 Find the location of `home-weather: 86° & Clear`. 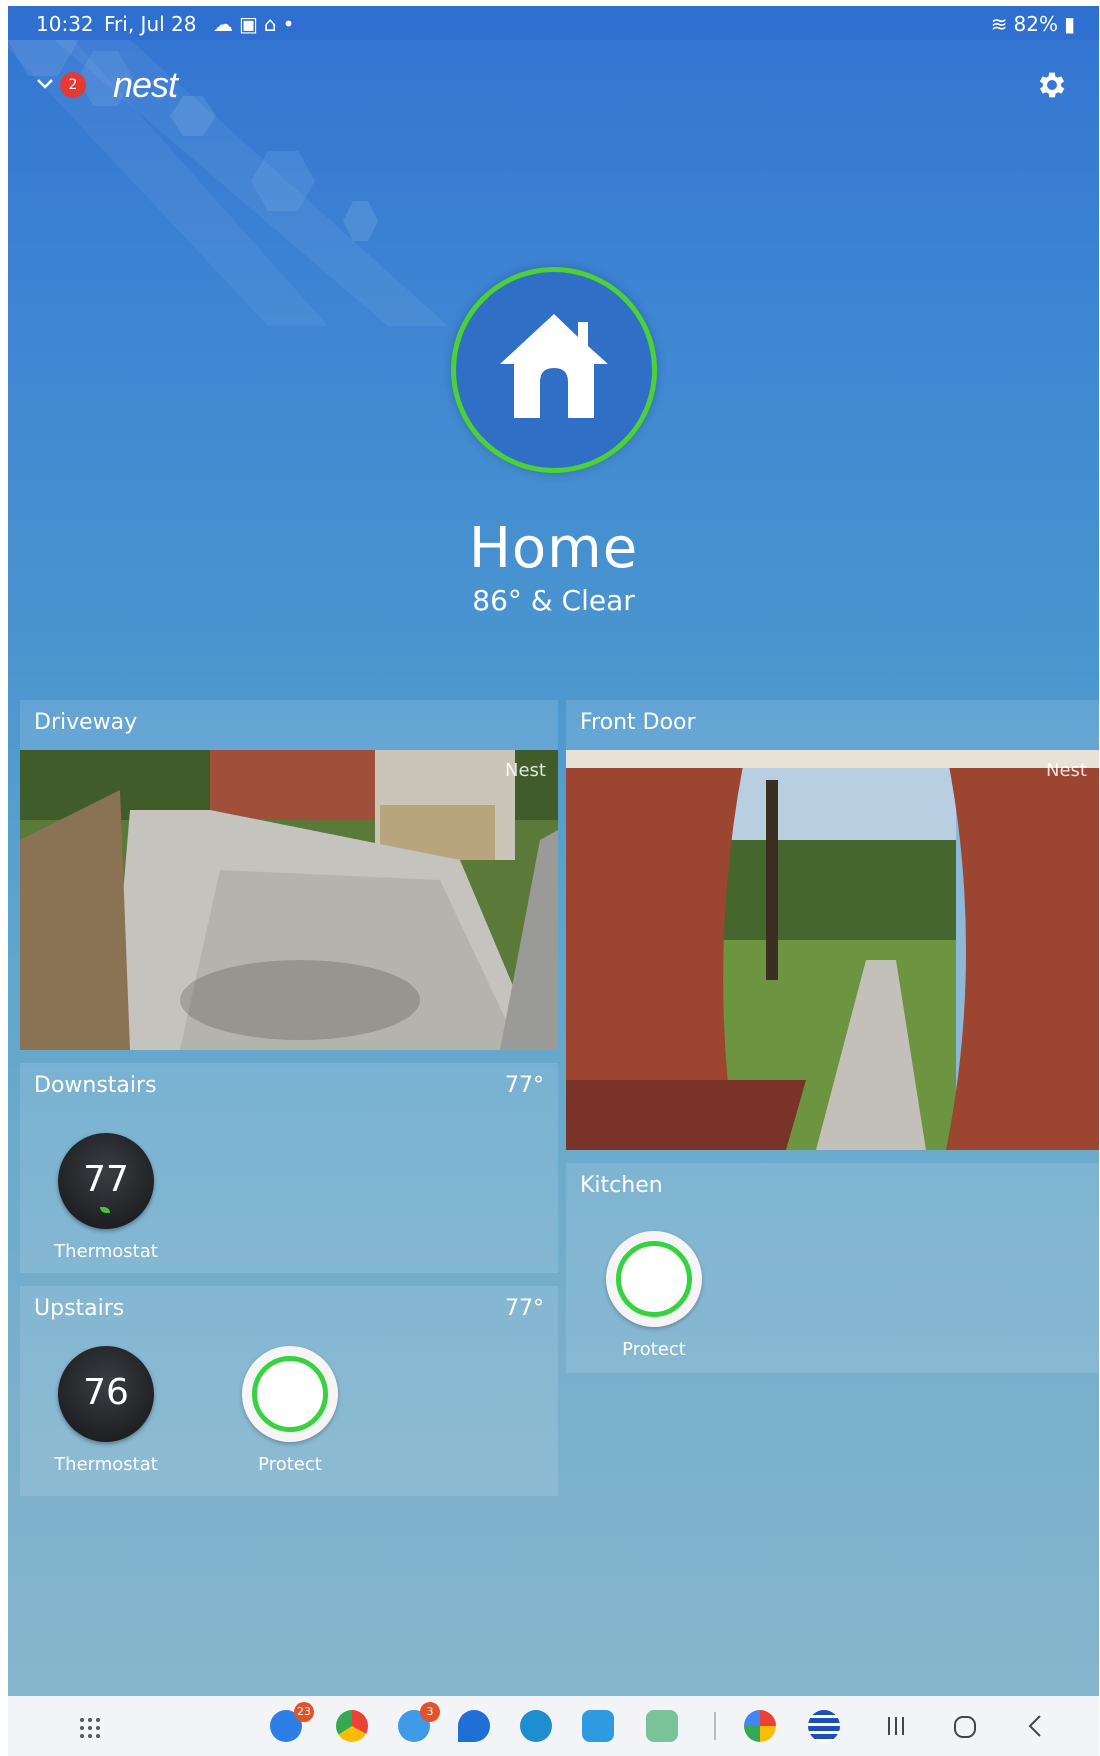

home-weather: 86° & Clear is located at coordinates (553, 600).